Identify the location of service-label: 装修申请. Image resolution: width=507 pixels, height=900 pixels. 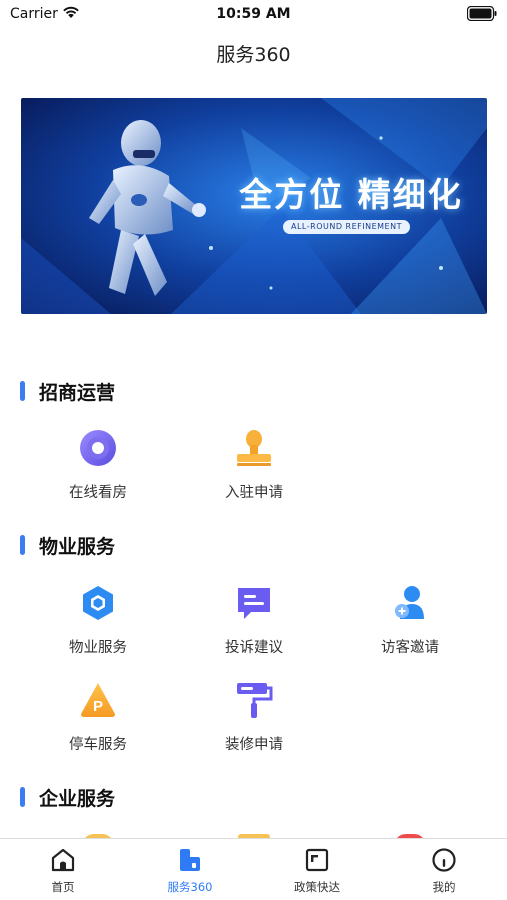
(254, 745).